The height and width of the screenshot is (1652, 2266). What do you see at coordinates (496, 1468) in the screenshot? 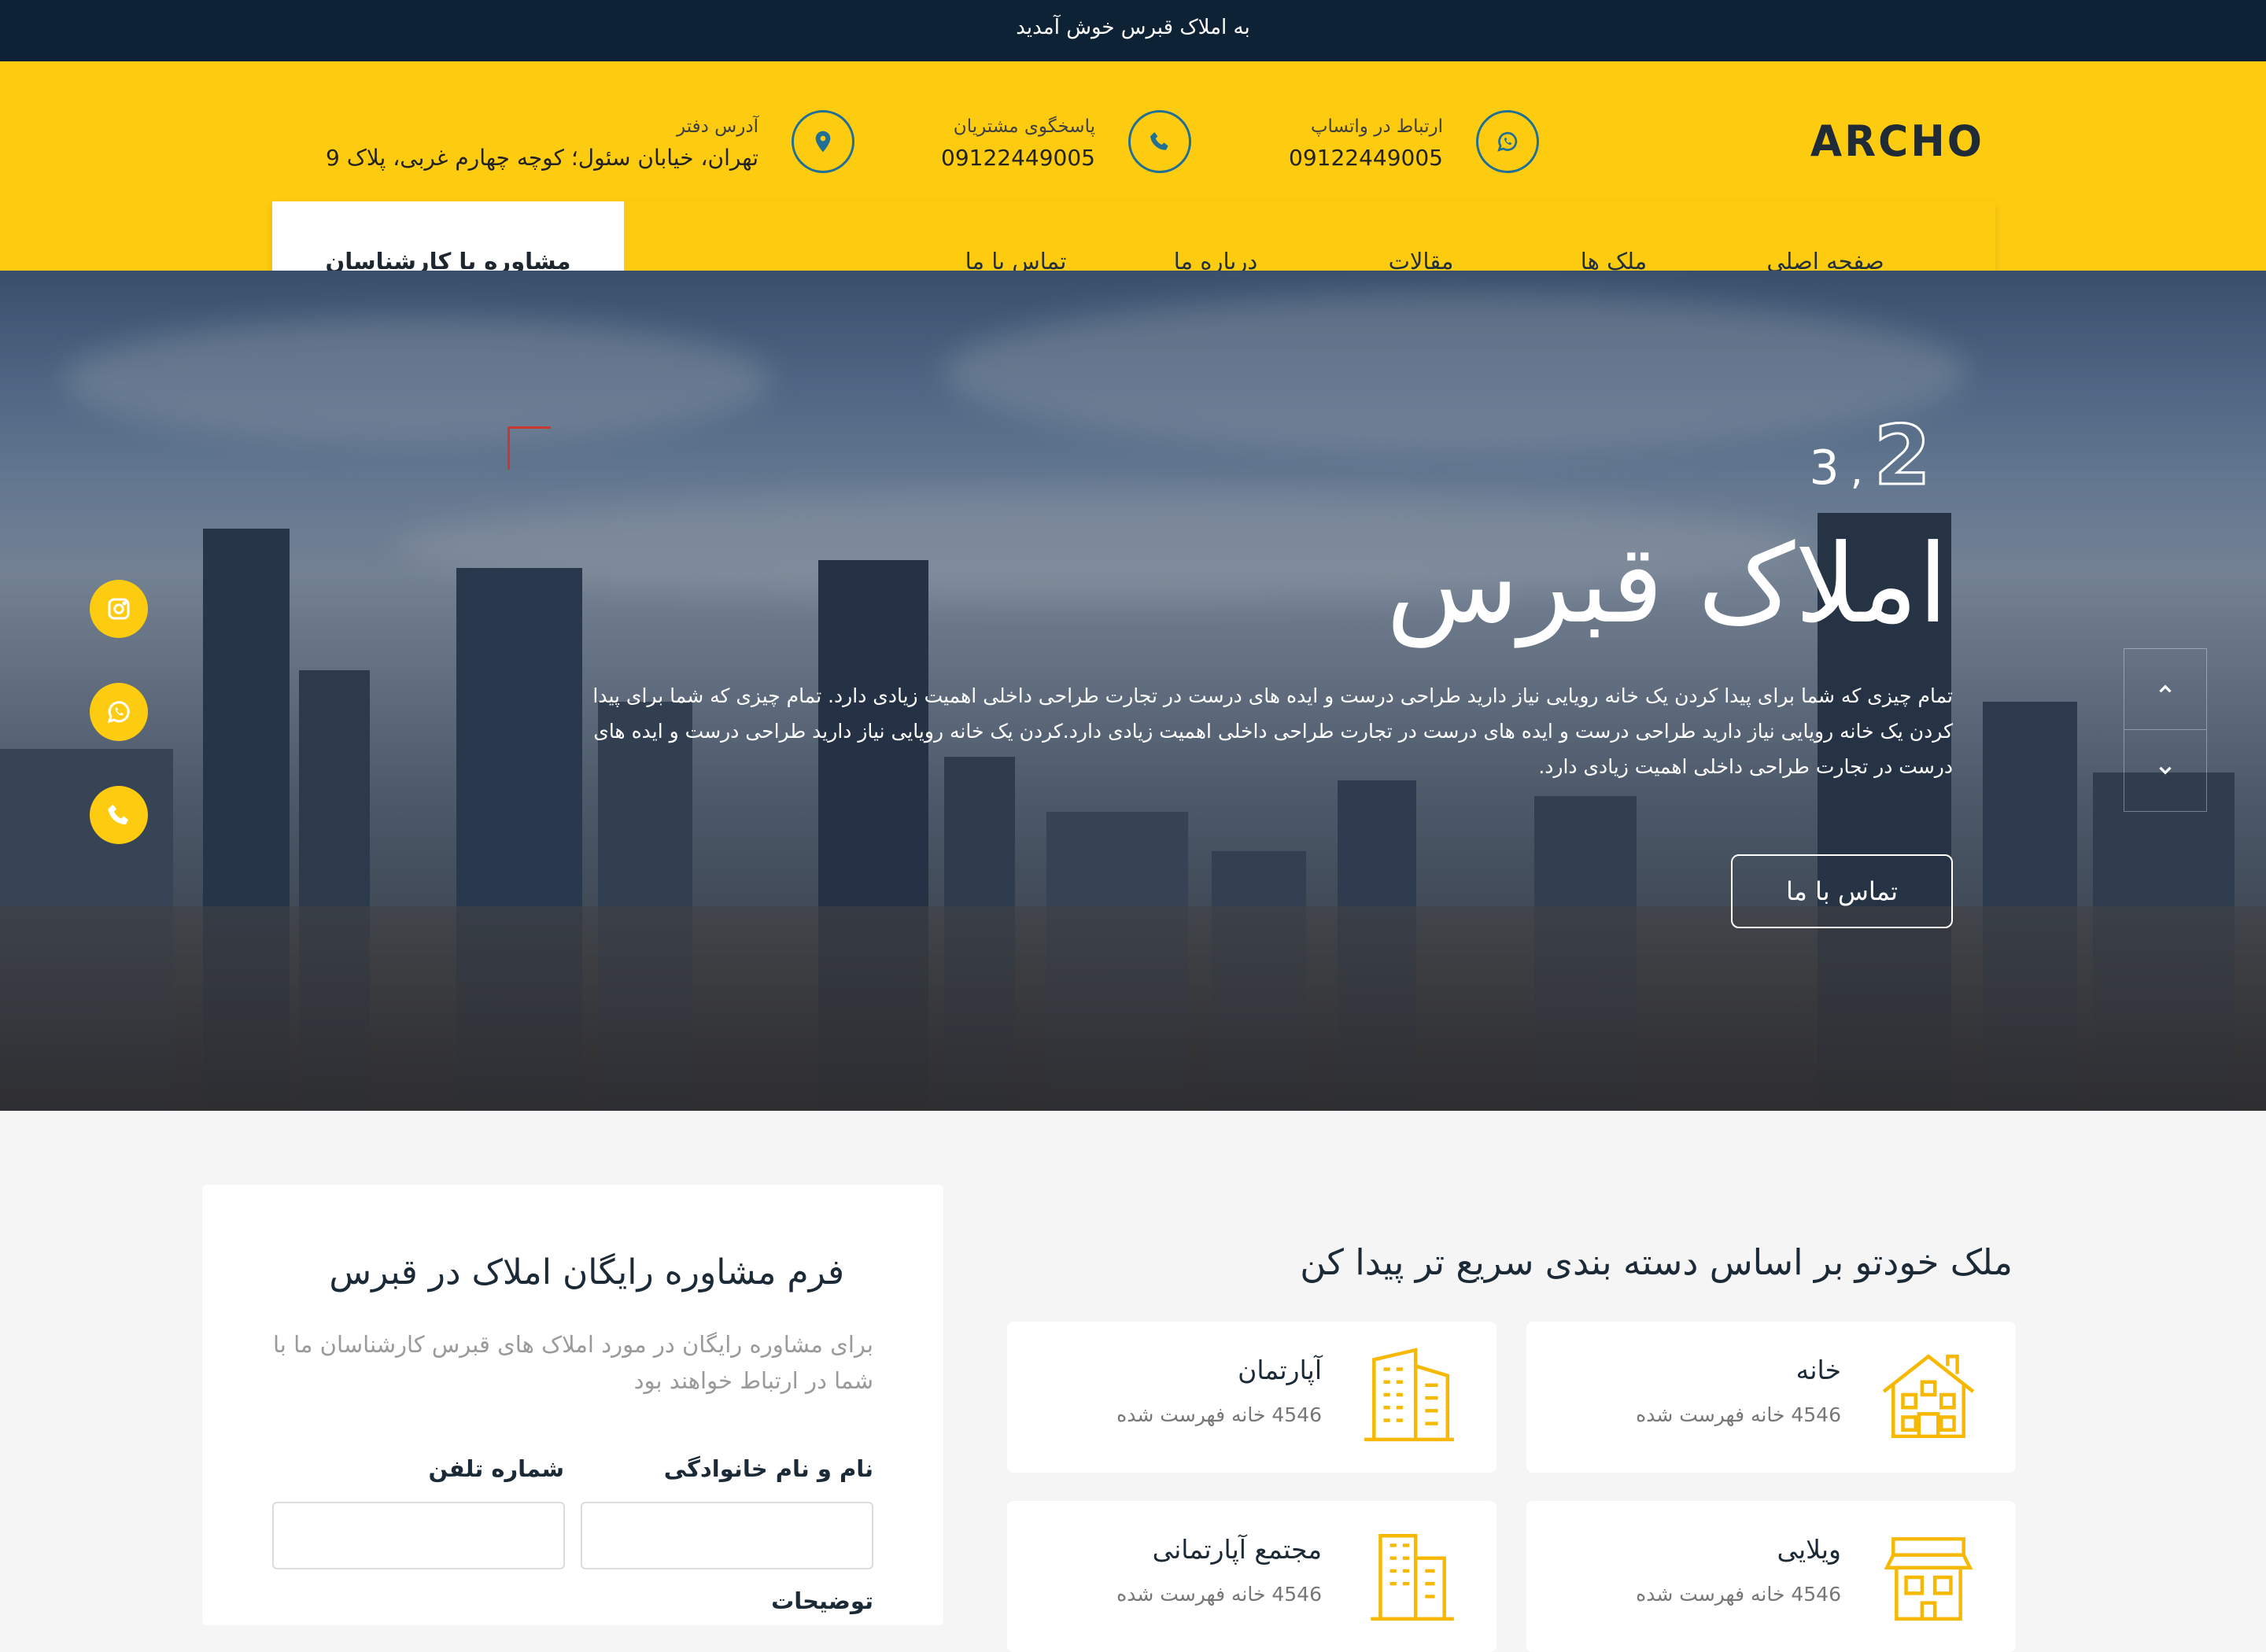
I see `phone-label: شماره تلفن` at bounding box center [496, 1468].